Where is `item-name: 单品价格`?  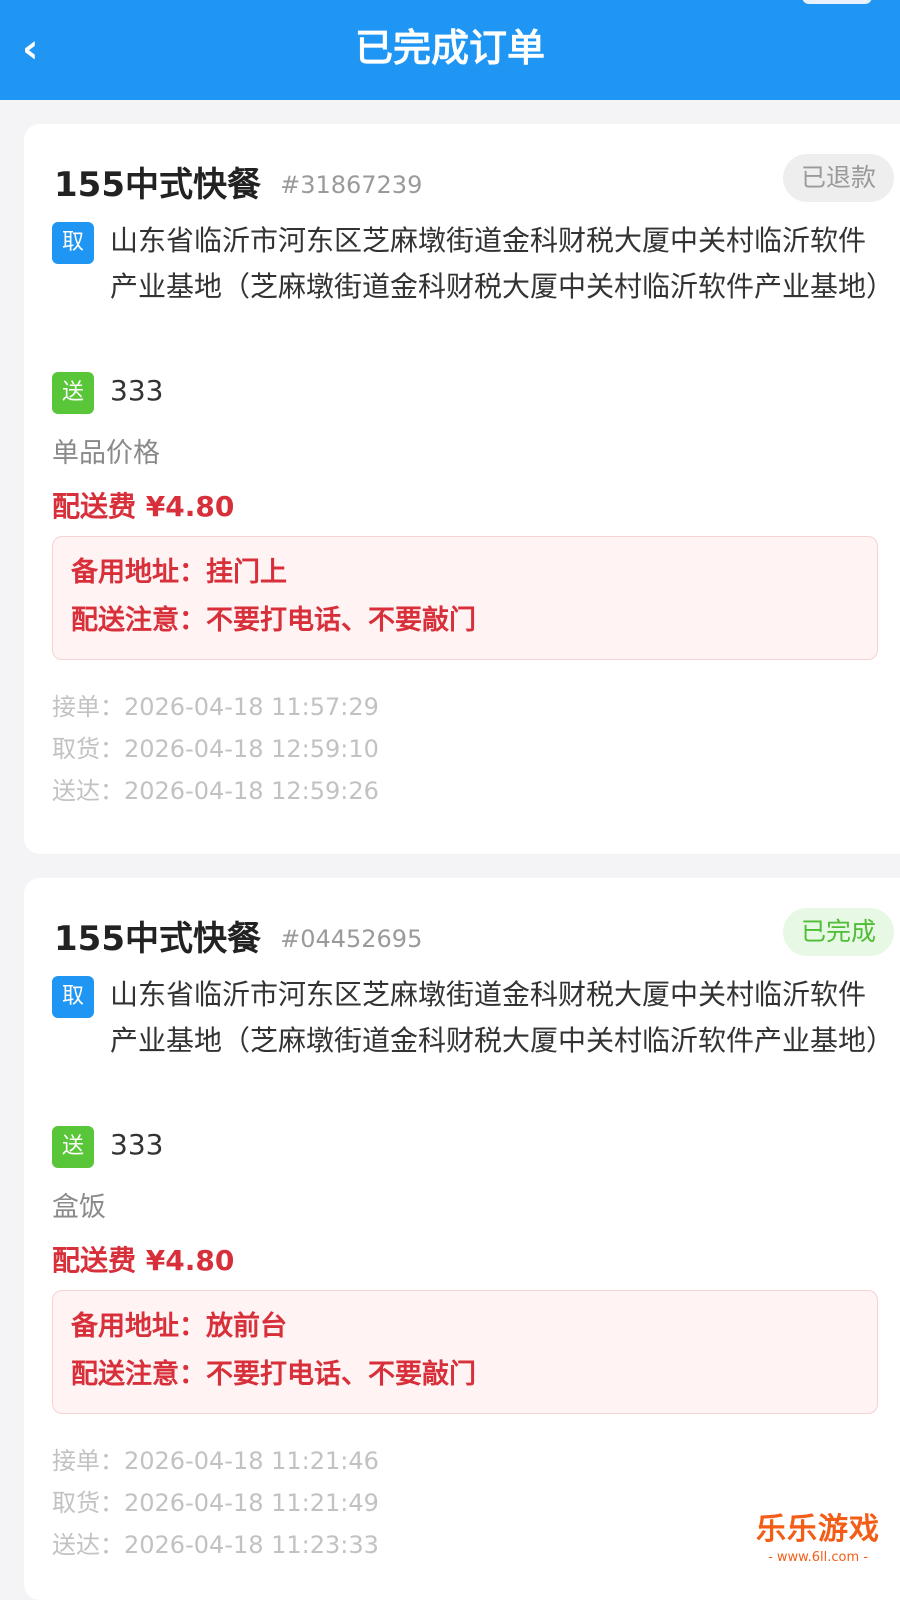
item-name: 单品价格 is located at coordinates (106, 453).